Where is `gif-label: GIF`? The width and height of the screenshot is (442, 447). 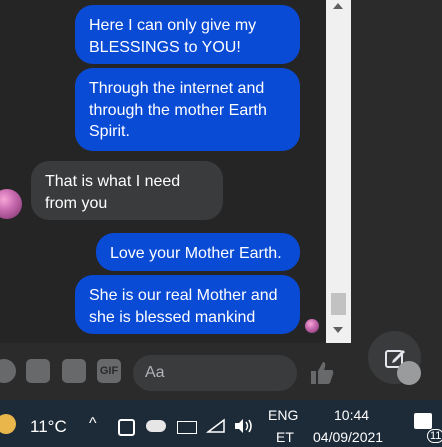 gif-label: GIF is located at coordinates (109, 371).